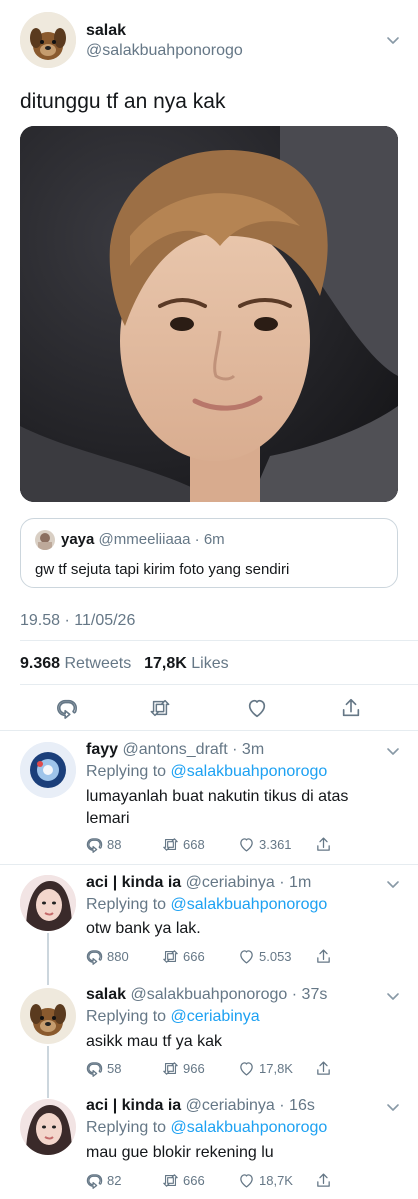 This screenshot has height=1199, width=418. I want to click on reply-count: 82, so click(114, 1180).